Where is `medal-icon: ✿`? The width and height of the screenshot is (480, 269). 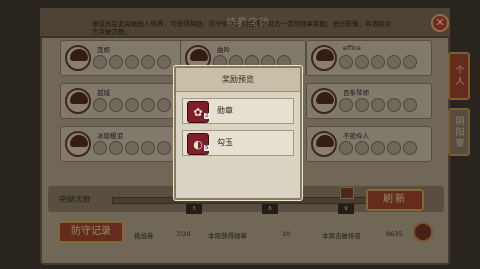 medal-icon: ✿ is located at coordinates (198, 112).